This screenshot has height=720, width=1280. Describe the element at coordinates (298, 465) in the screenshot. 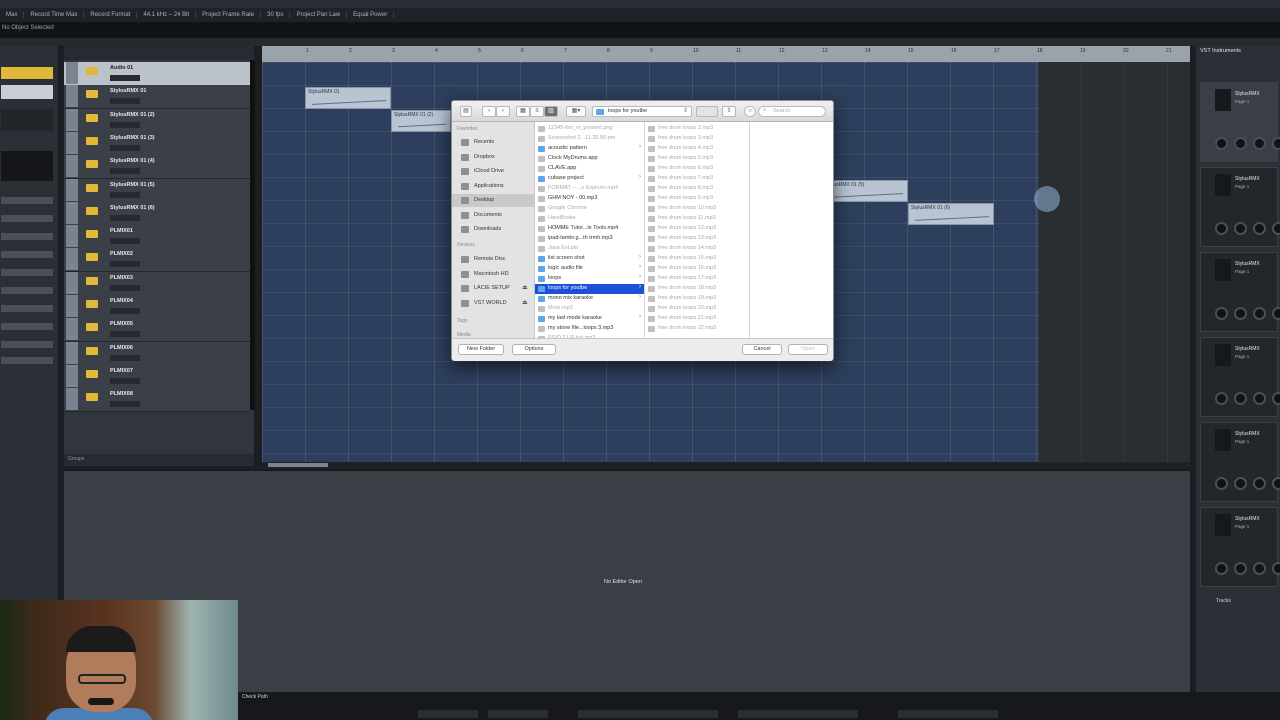

I see `scroll-thumb` at that location.